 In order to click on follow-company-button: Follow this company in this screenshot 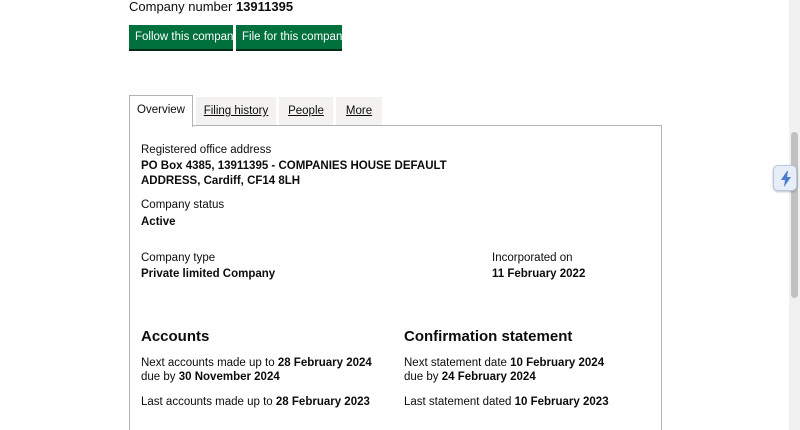, I will do `click(184, 37)`.